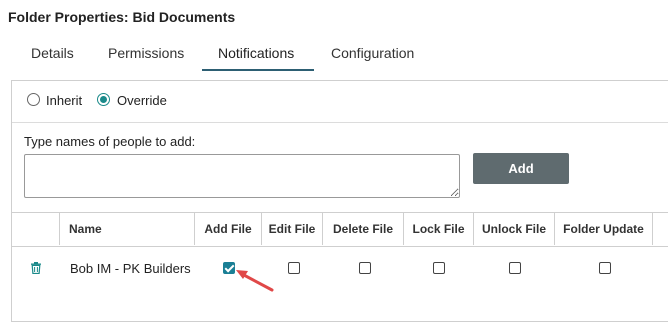  I want to click on tab-notifications: Notifications, so click(256, 53).